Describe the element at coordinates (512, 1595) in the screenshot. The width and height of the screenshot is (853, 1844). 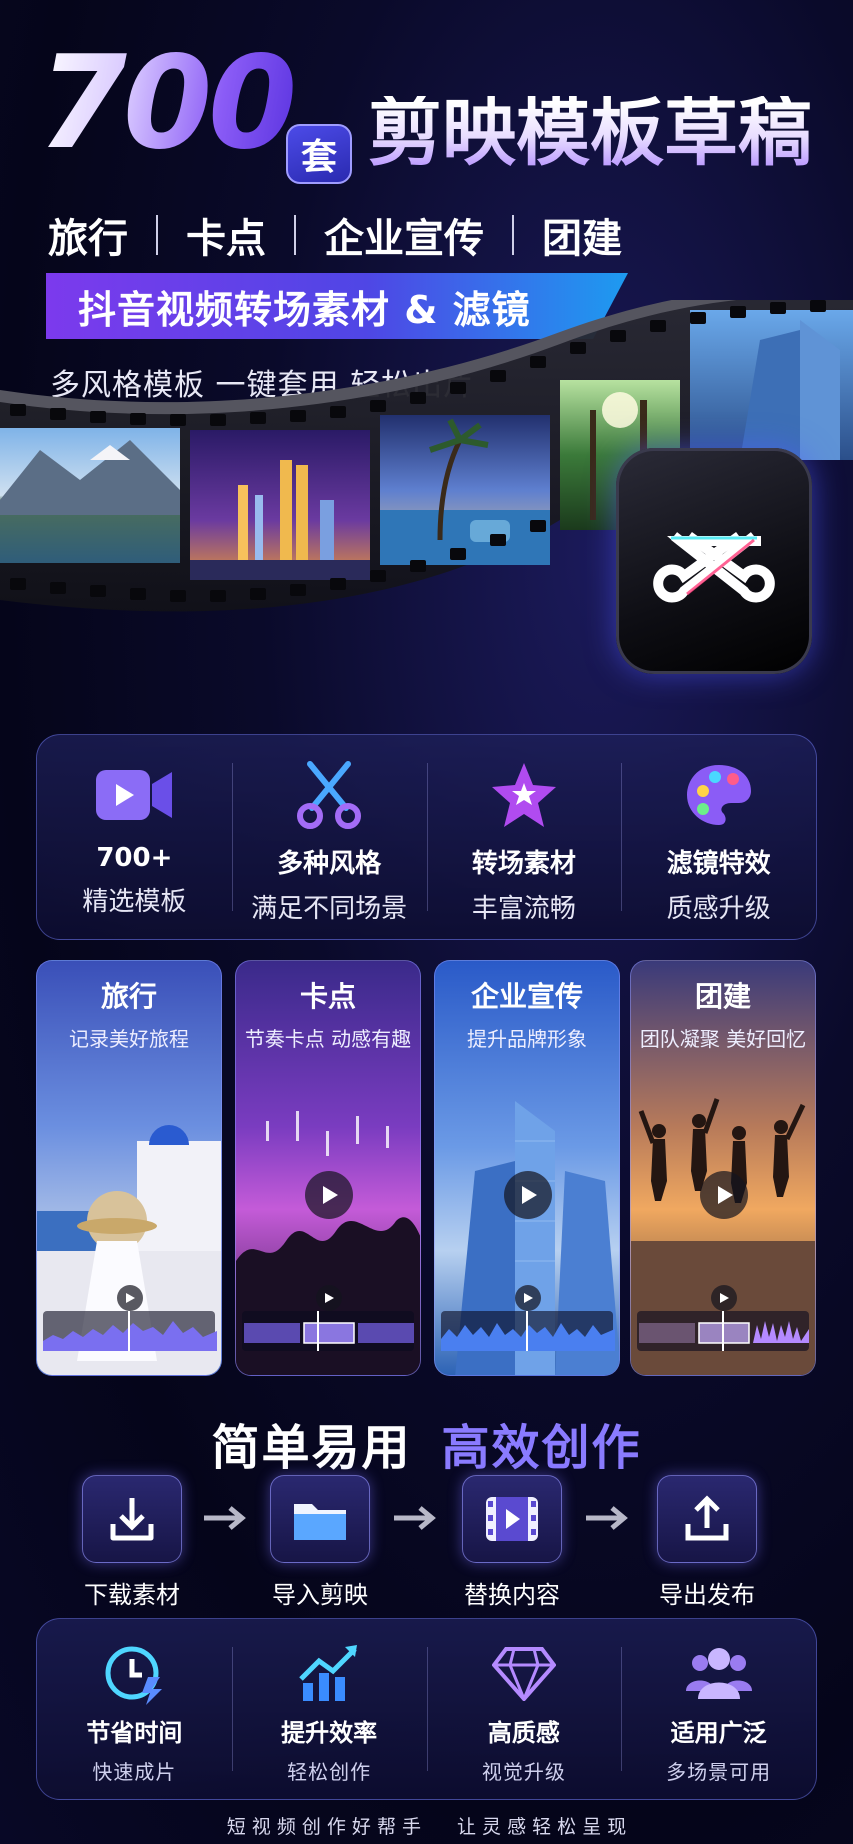
I see `step-label: 替换内容` at that location.